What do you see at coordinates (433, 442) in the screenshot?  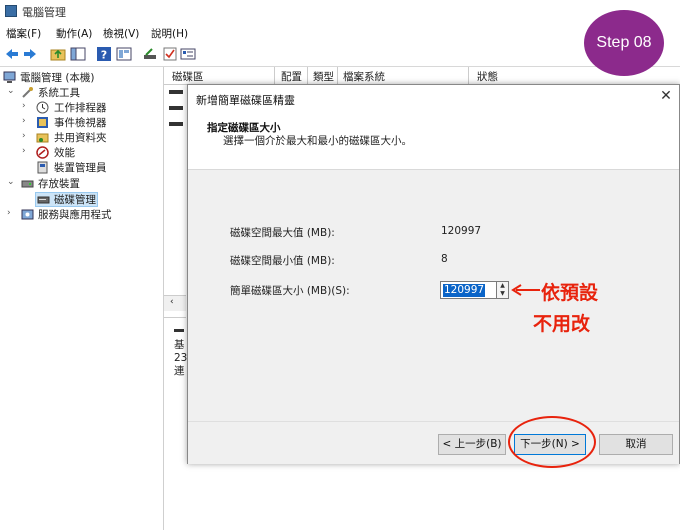 I see `wizard-footer: < 上一步(B) 下一步(N) > 取消` at bounding box center [433, 442].